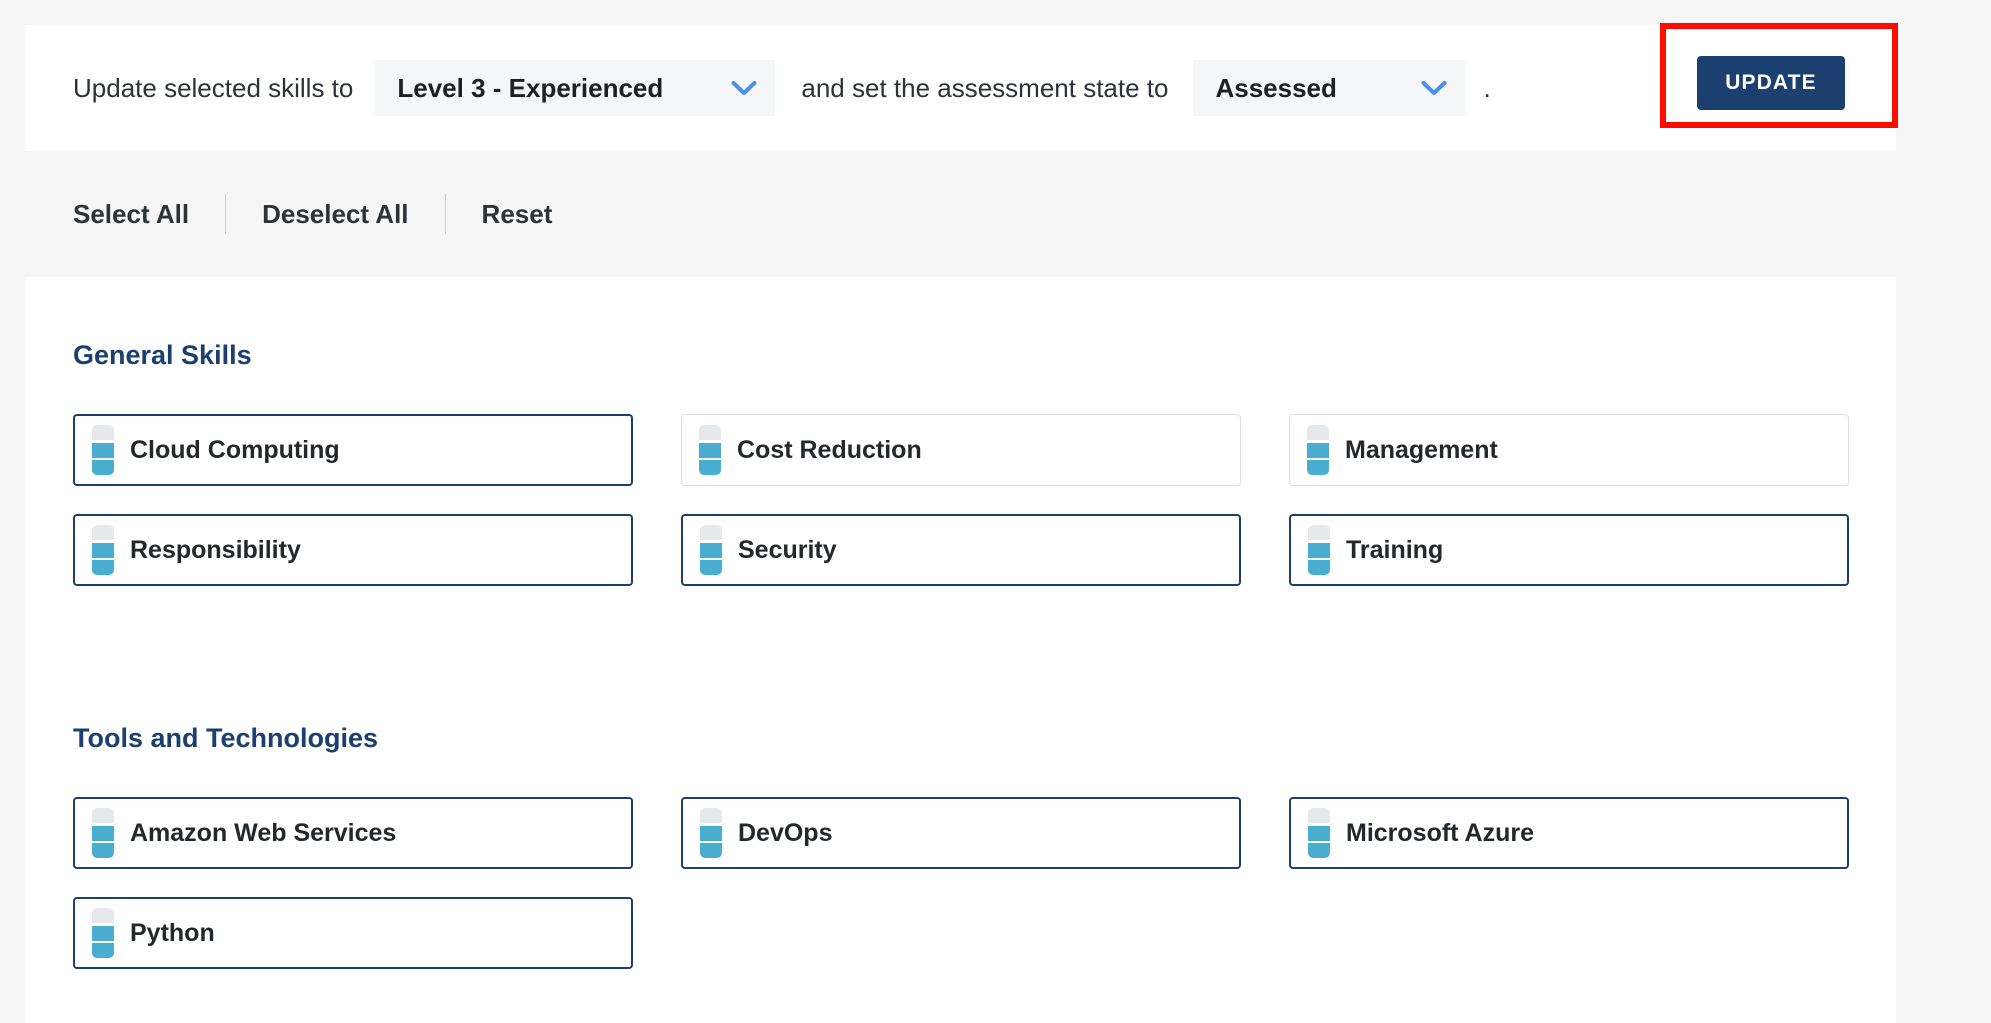  Describe the element at coordinates (335, 214) in the screenshot. I see `deselect-all-link: Deselect All` at that location.